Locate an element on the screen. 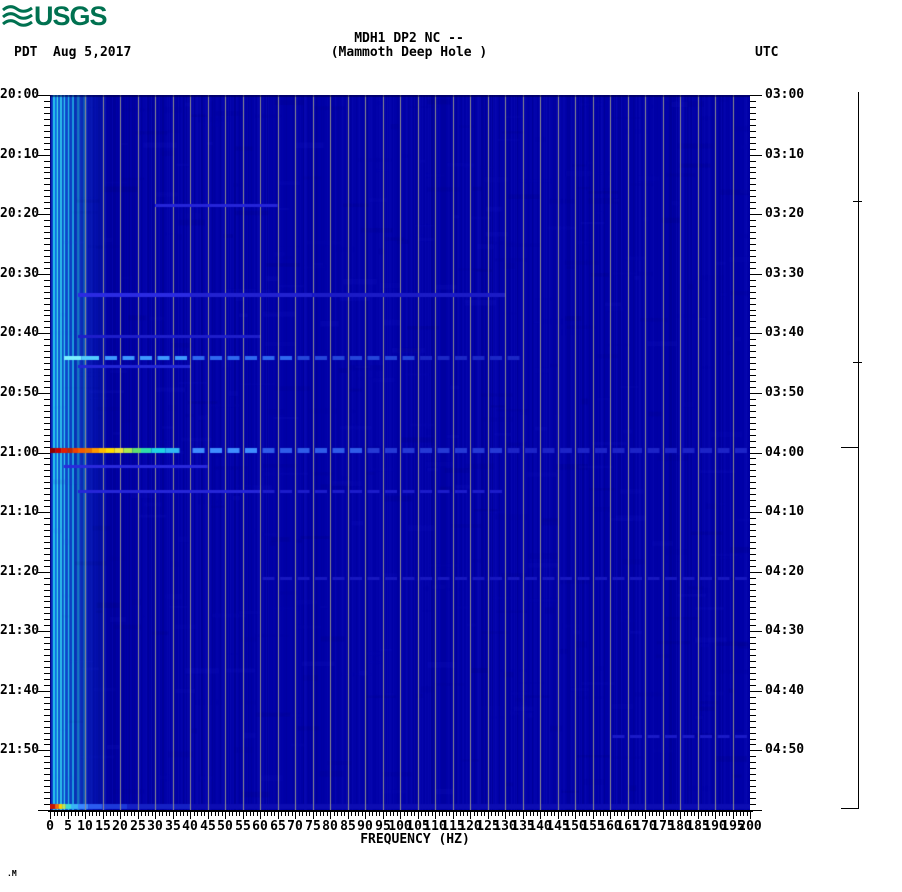 This screenshot has width=902, height=892. time-label-left: 21:30 is located at coordinates (20, 630).